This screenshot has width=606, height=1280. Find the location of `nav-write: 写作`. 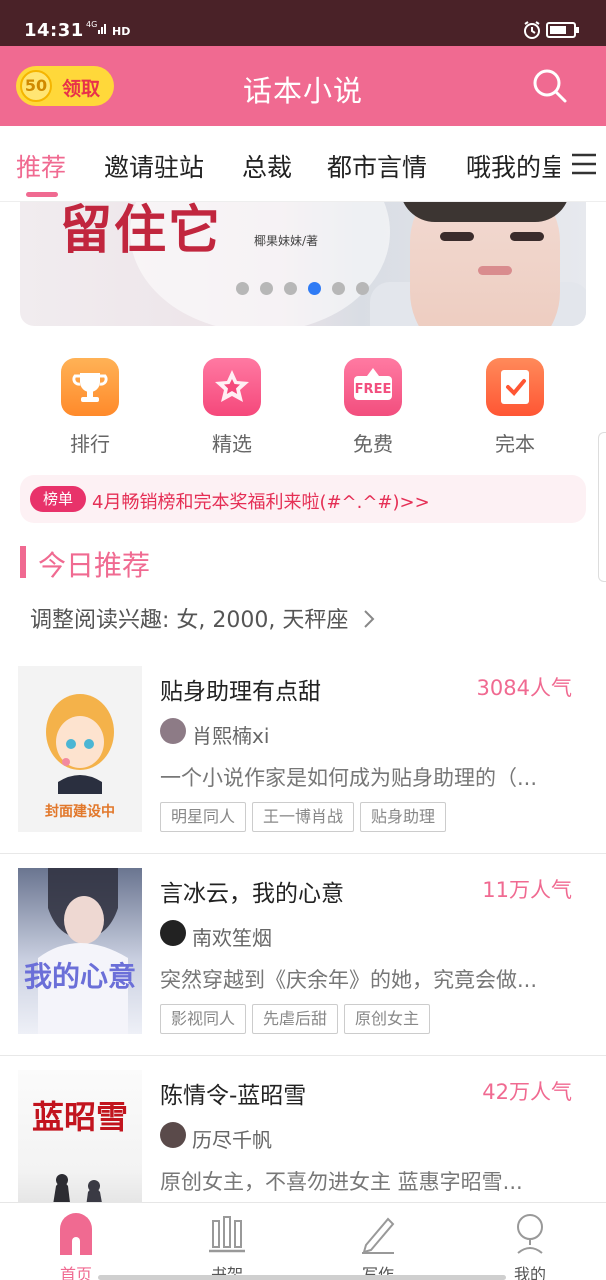

nav-write: 写作 is located at coordinates (378, 1245).